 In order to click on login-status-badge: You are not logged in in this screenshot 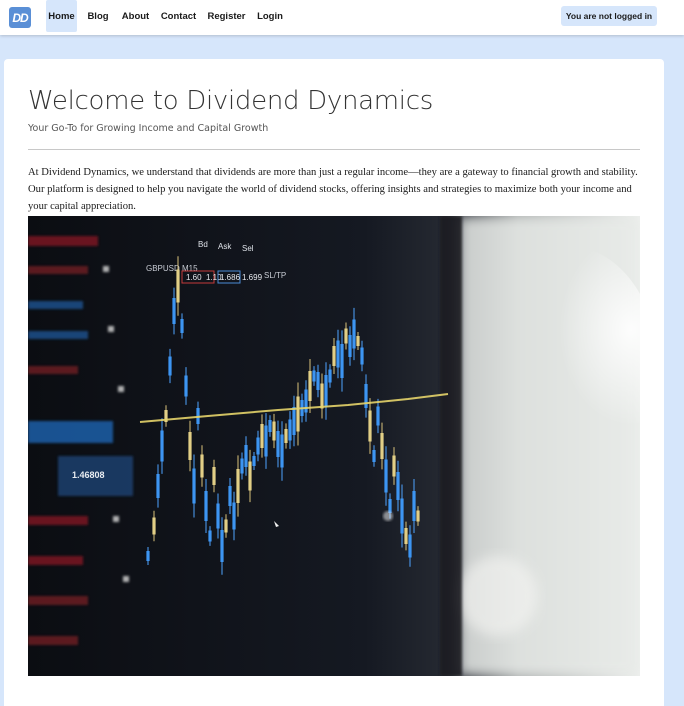, I will do `click(609, 16)`.